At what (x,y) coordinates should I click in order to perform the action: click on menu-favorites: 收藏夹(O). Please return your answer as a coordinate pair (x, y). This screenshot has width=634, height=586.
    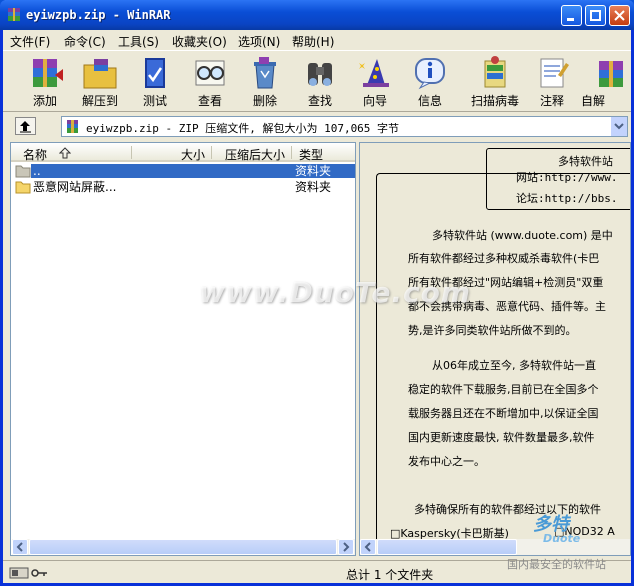
    Looking at the image, I should click on (199, 41).